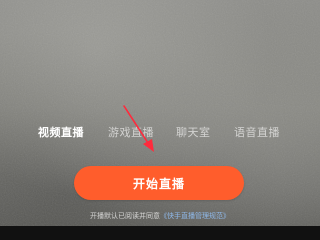 The image size is (320, 240). What do you see at coordinates (138, 128) in the screenshot?
I see `arrow-icon` at bounding box center [138, 128].